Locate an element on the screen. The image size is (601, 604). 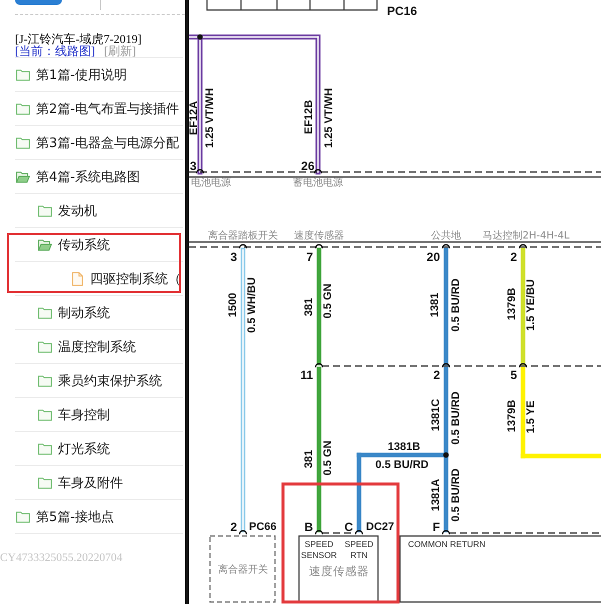
tree-item: 灯光系统 is located at coordinates (99, 449).